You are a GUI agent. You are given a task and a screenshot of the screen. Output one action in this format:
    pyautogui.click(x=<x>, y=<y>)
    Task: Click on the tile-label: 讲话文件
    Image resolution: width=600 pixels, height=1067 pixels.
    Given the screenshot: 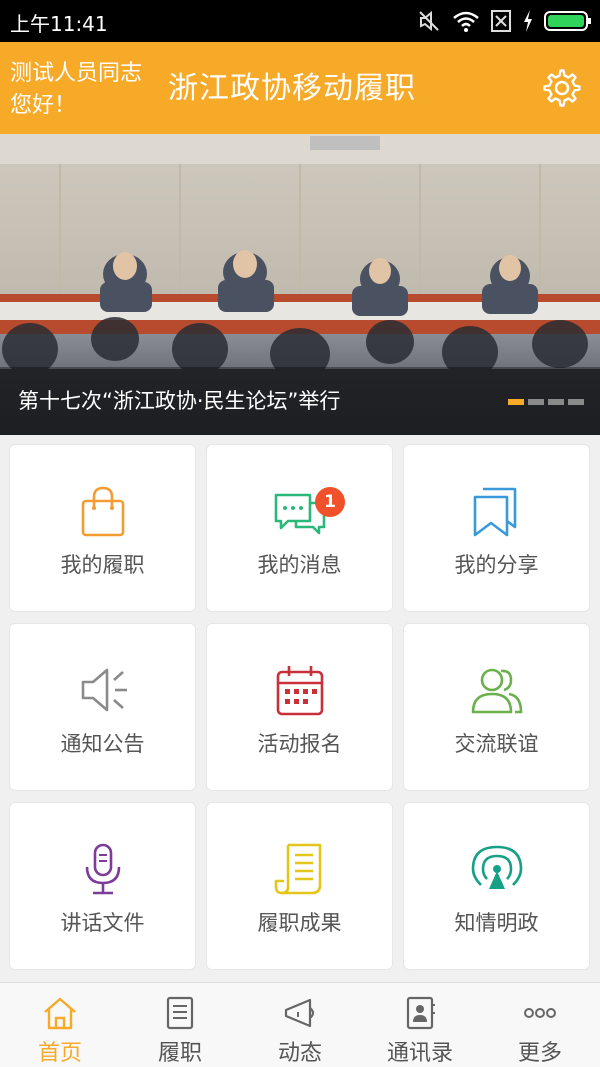 What is the action you would take?
    pyautogui.click(x=102, y=923)
    